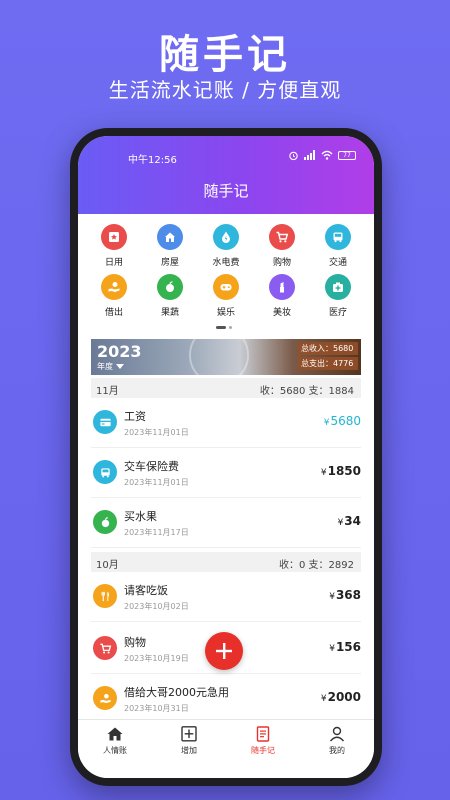  I want to click on bottom-tab-bar: 人情账 增加 随手记 我的, so click(226, 748).